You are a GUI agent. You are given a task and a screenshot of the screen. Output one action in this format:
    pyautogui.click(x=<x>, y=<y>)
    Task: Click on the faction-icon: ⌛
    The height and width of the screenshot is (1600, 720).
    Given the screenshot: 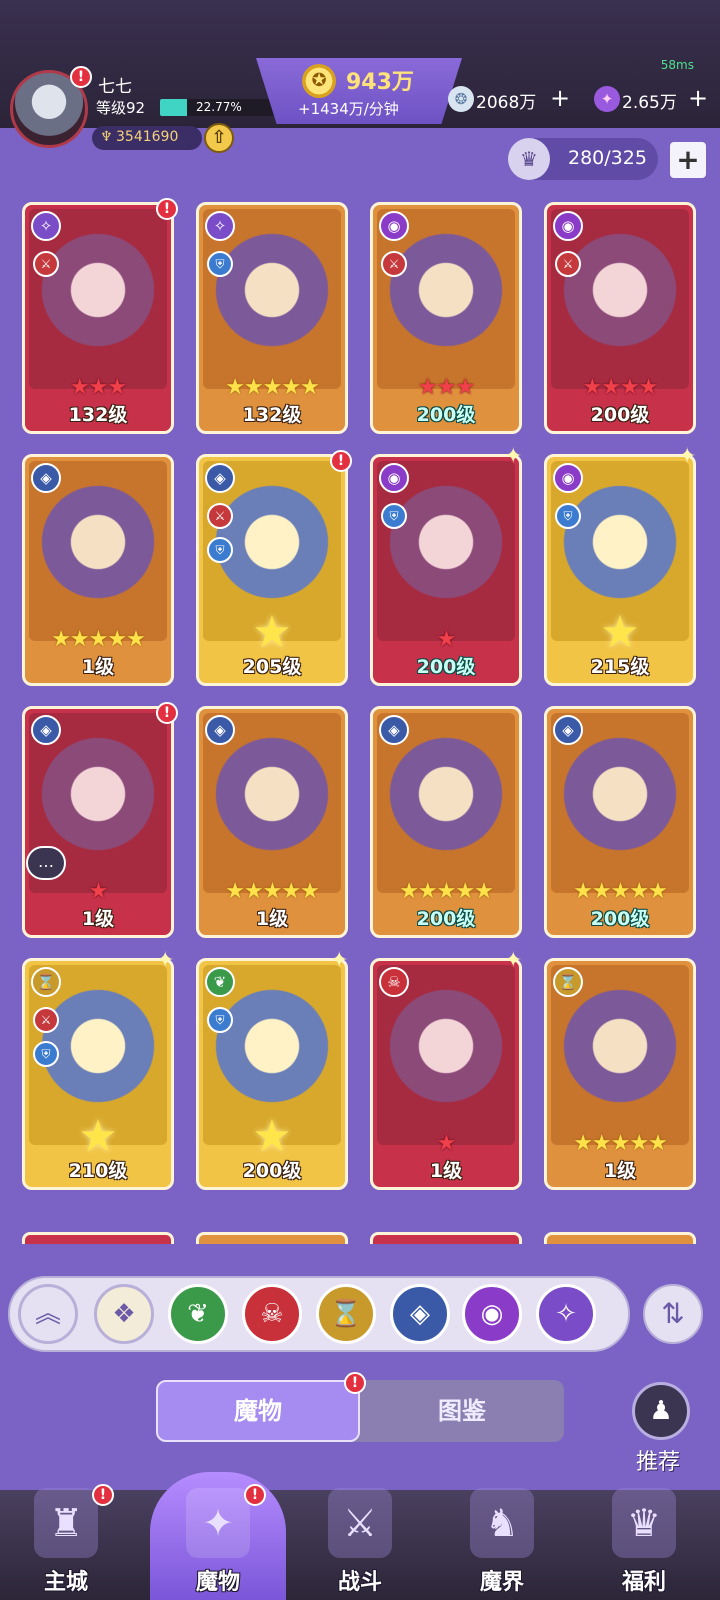 What is the action you would take?
    pyautogui.click(x=46, y=982)
    